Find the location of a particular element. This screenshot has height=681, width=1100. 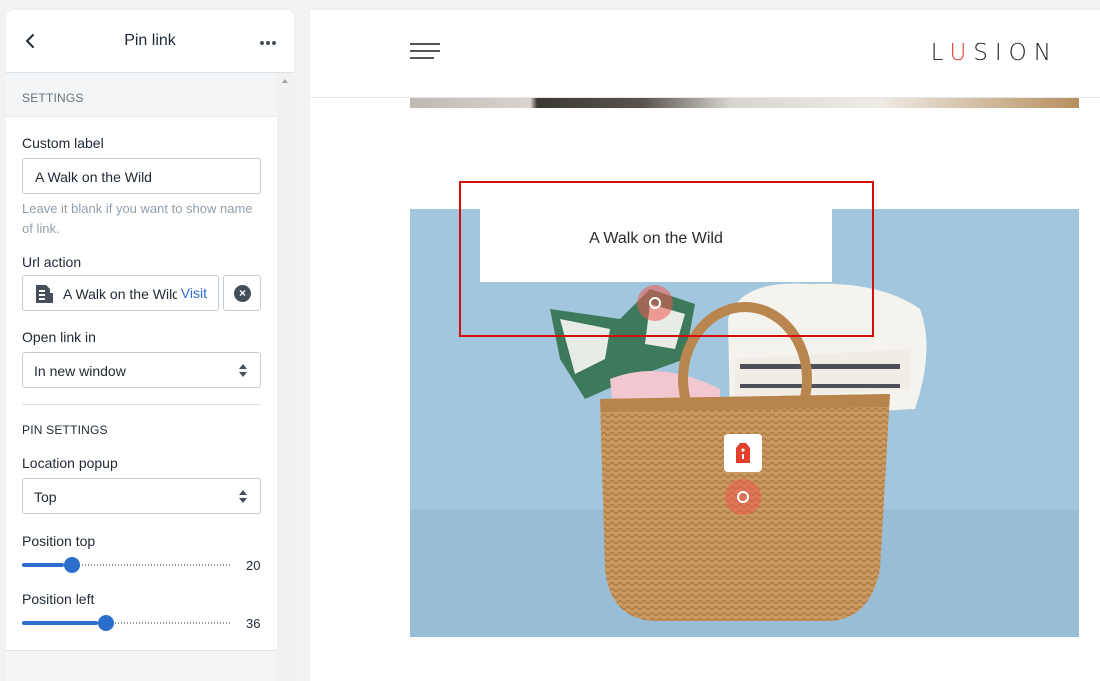

popup-highlight-box is located at coordinates (666, 259).